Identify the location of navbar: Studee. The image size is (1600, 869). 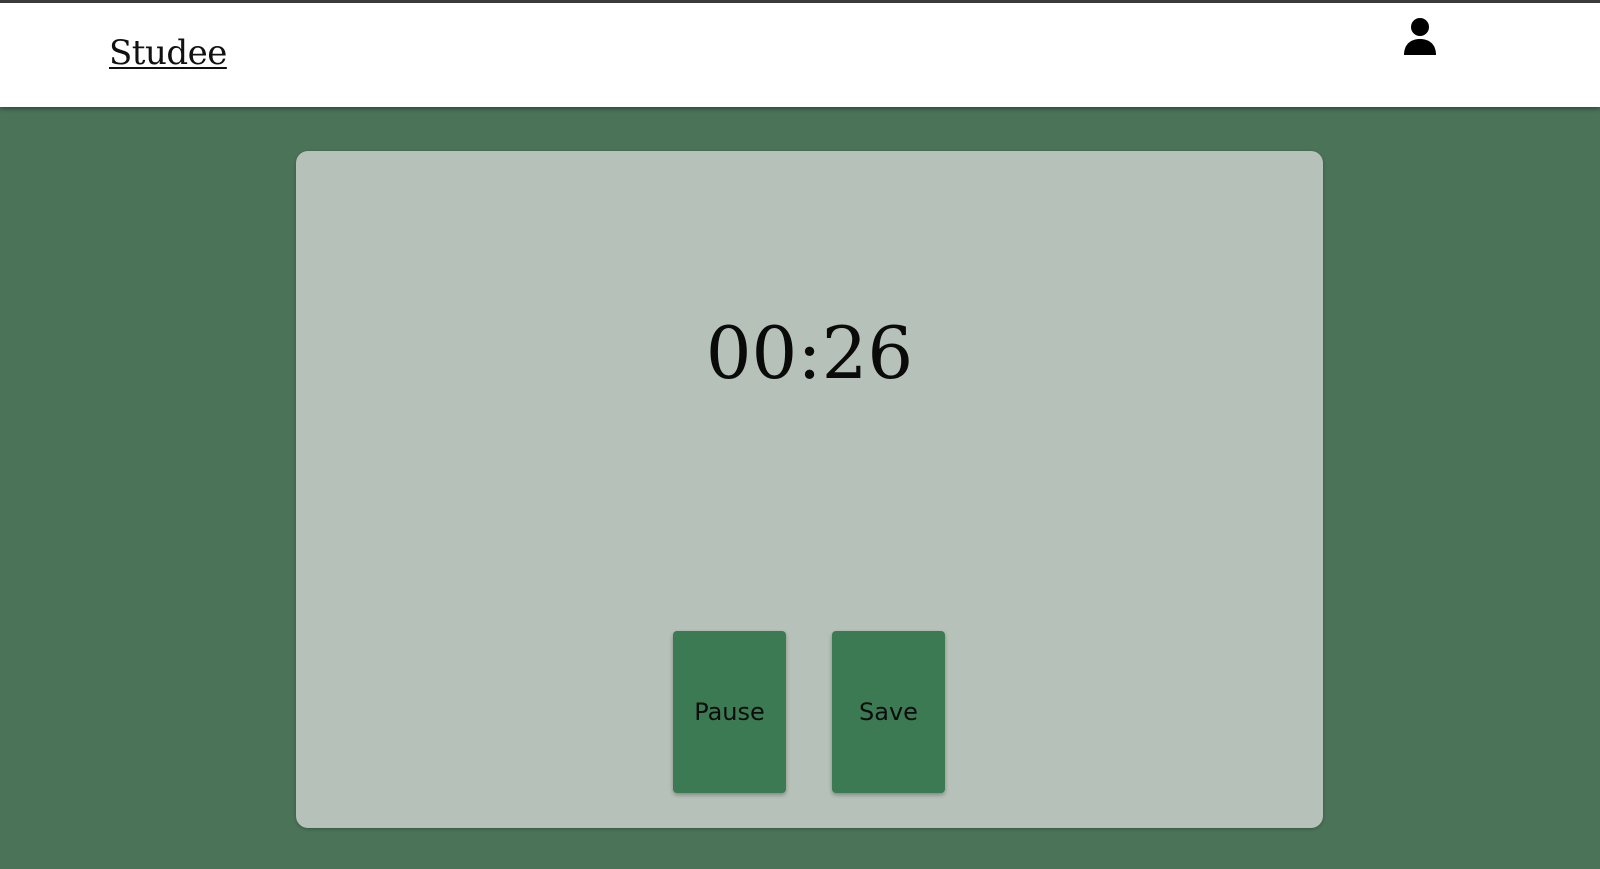
(800, 55).